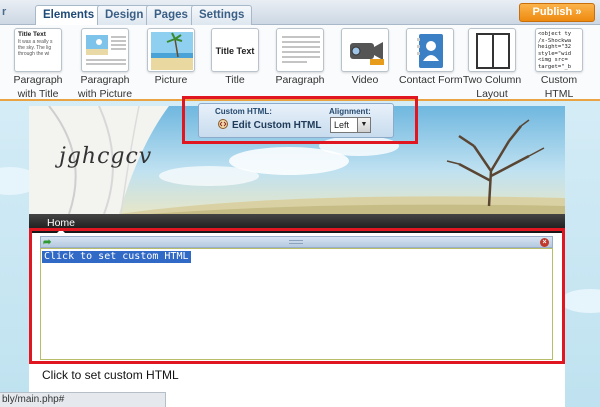  I want to click on picture-thumb, so click(171, 50).